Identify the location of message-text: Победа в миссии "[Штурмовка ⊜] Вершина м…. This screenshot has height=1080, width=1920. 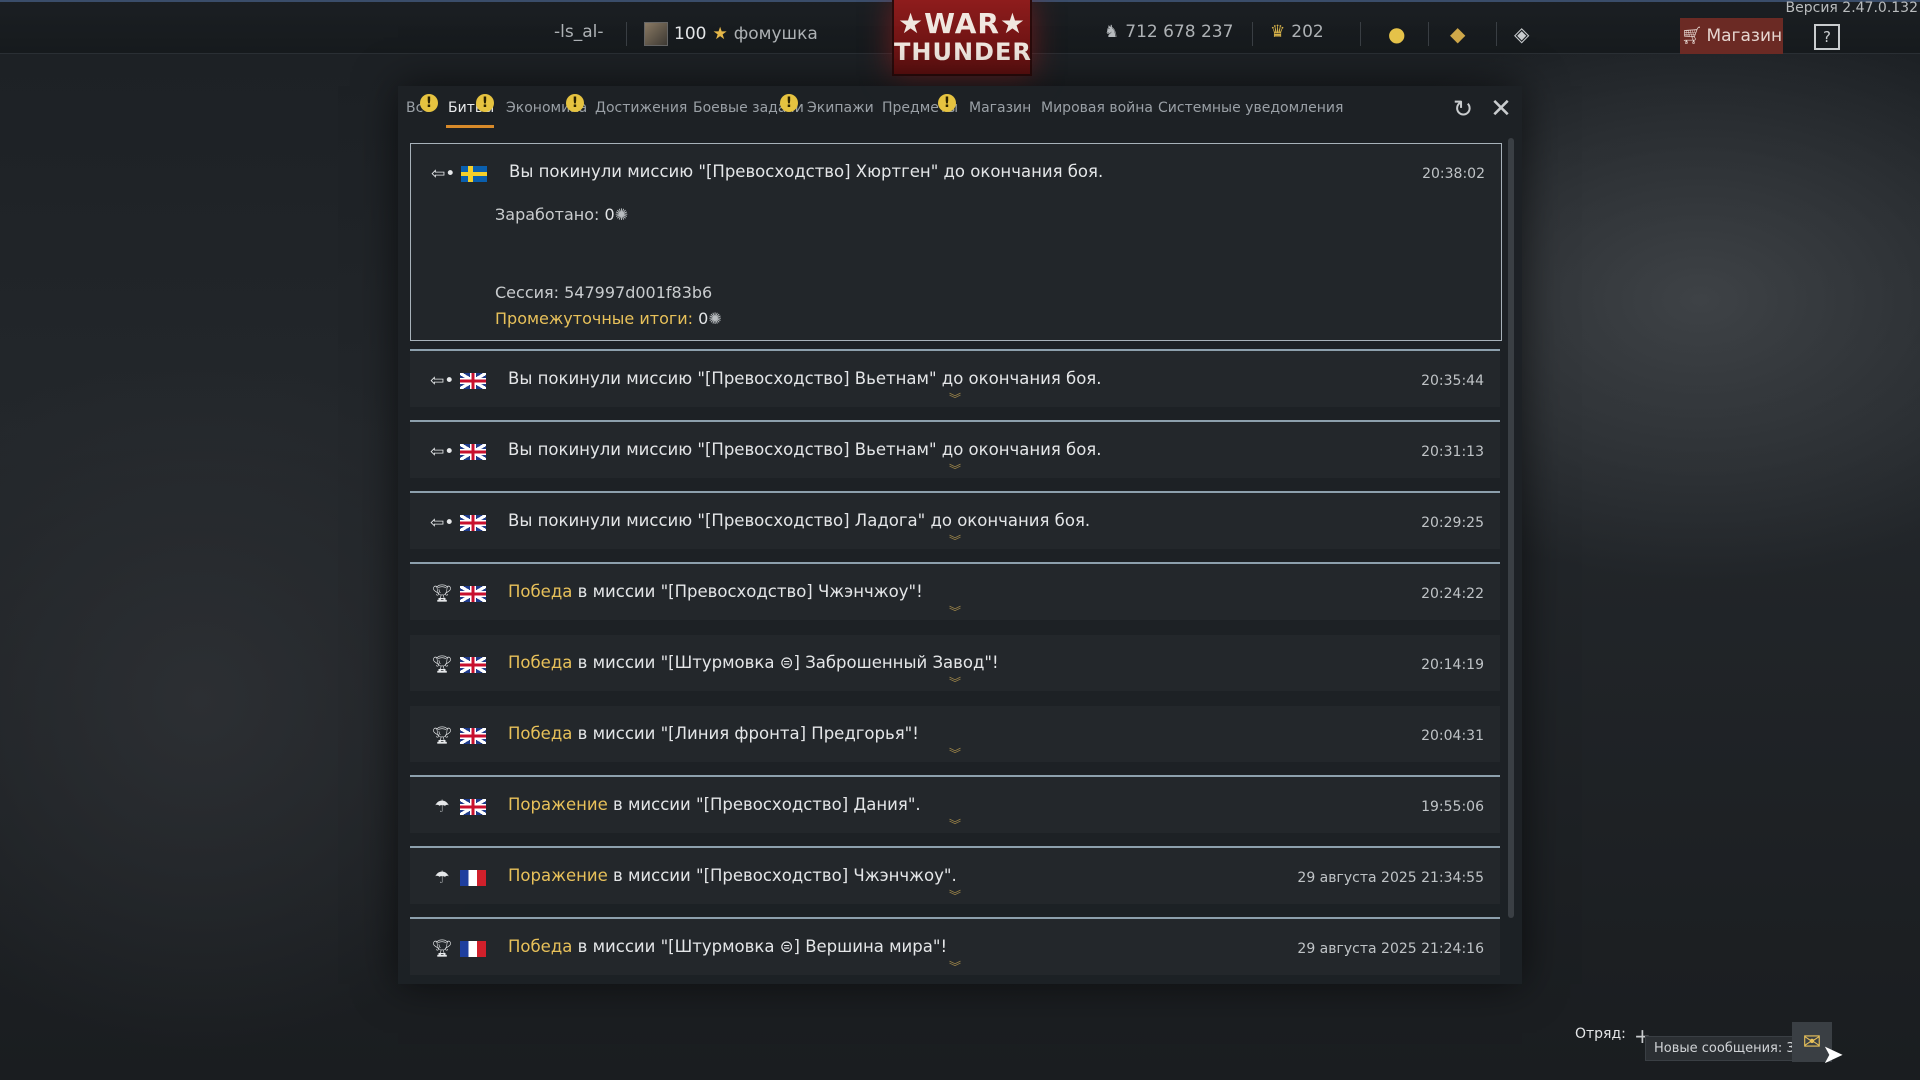
(728, 946).